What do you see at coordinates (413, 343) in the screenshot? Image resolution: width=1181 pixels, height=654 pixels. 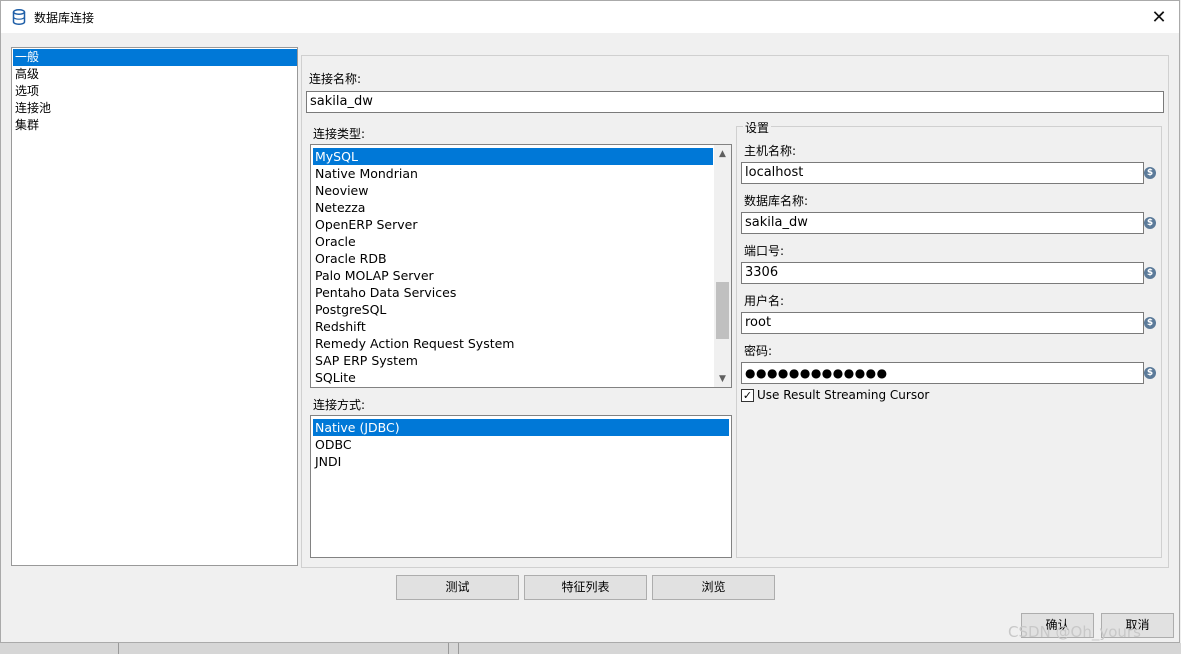 I see `list-item: Remedy Action Request System` at bounding box center [413, 343].